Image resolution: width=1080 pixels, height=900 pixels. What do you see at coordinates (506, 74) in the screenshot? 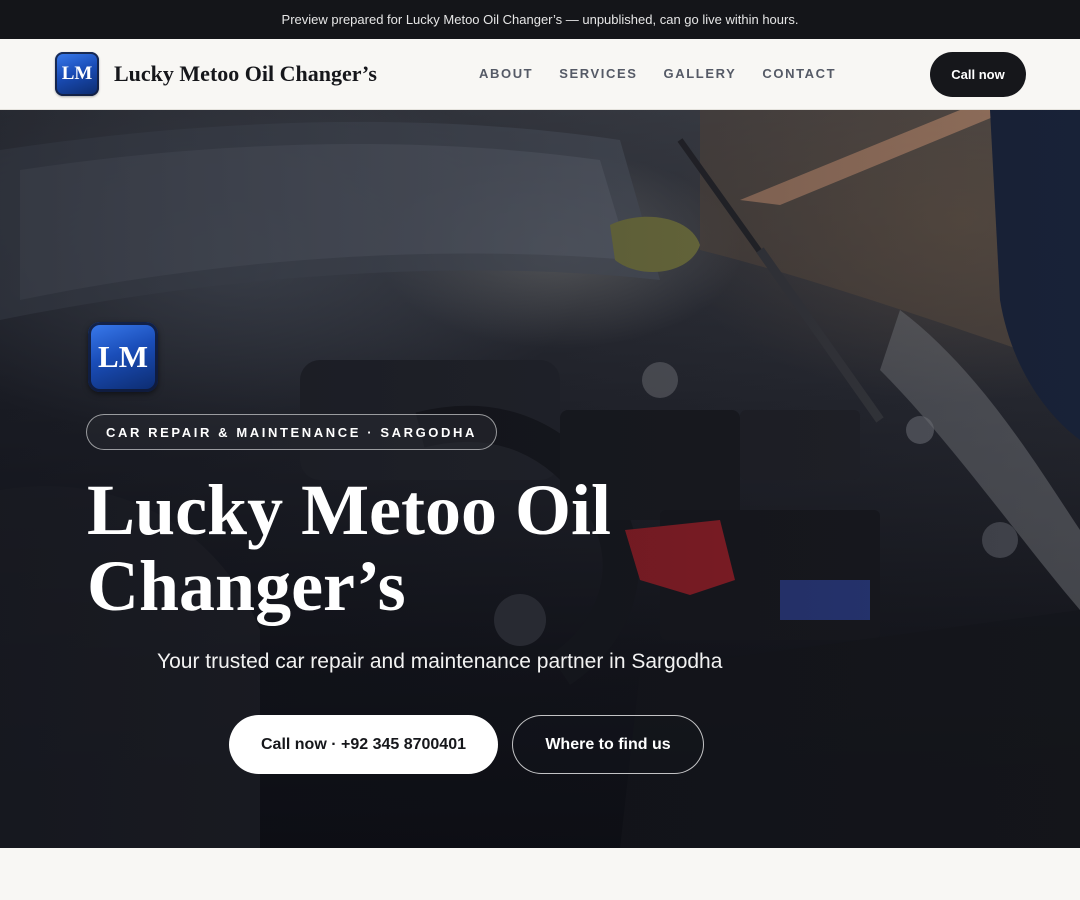
I see `nav-link-about: ABOUT` at bounding box center [506, 74].